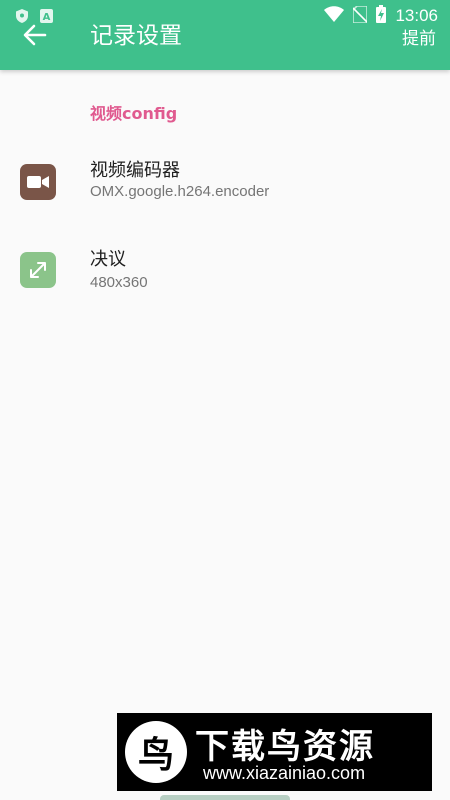  I want to click on app-bar: A 13:06 记录设置 提前, so click(225, 35).